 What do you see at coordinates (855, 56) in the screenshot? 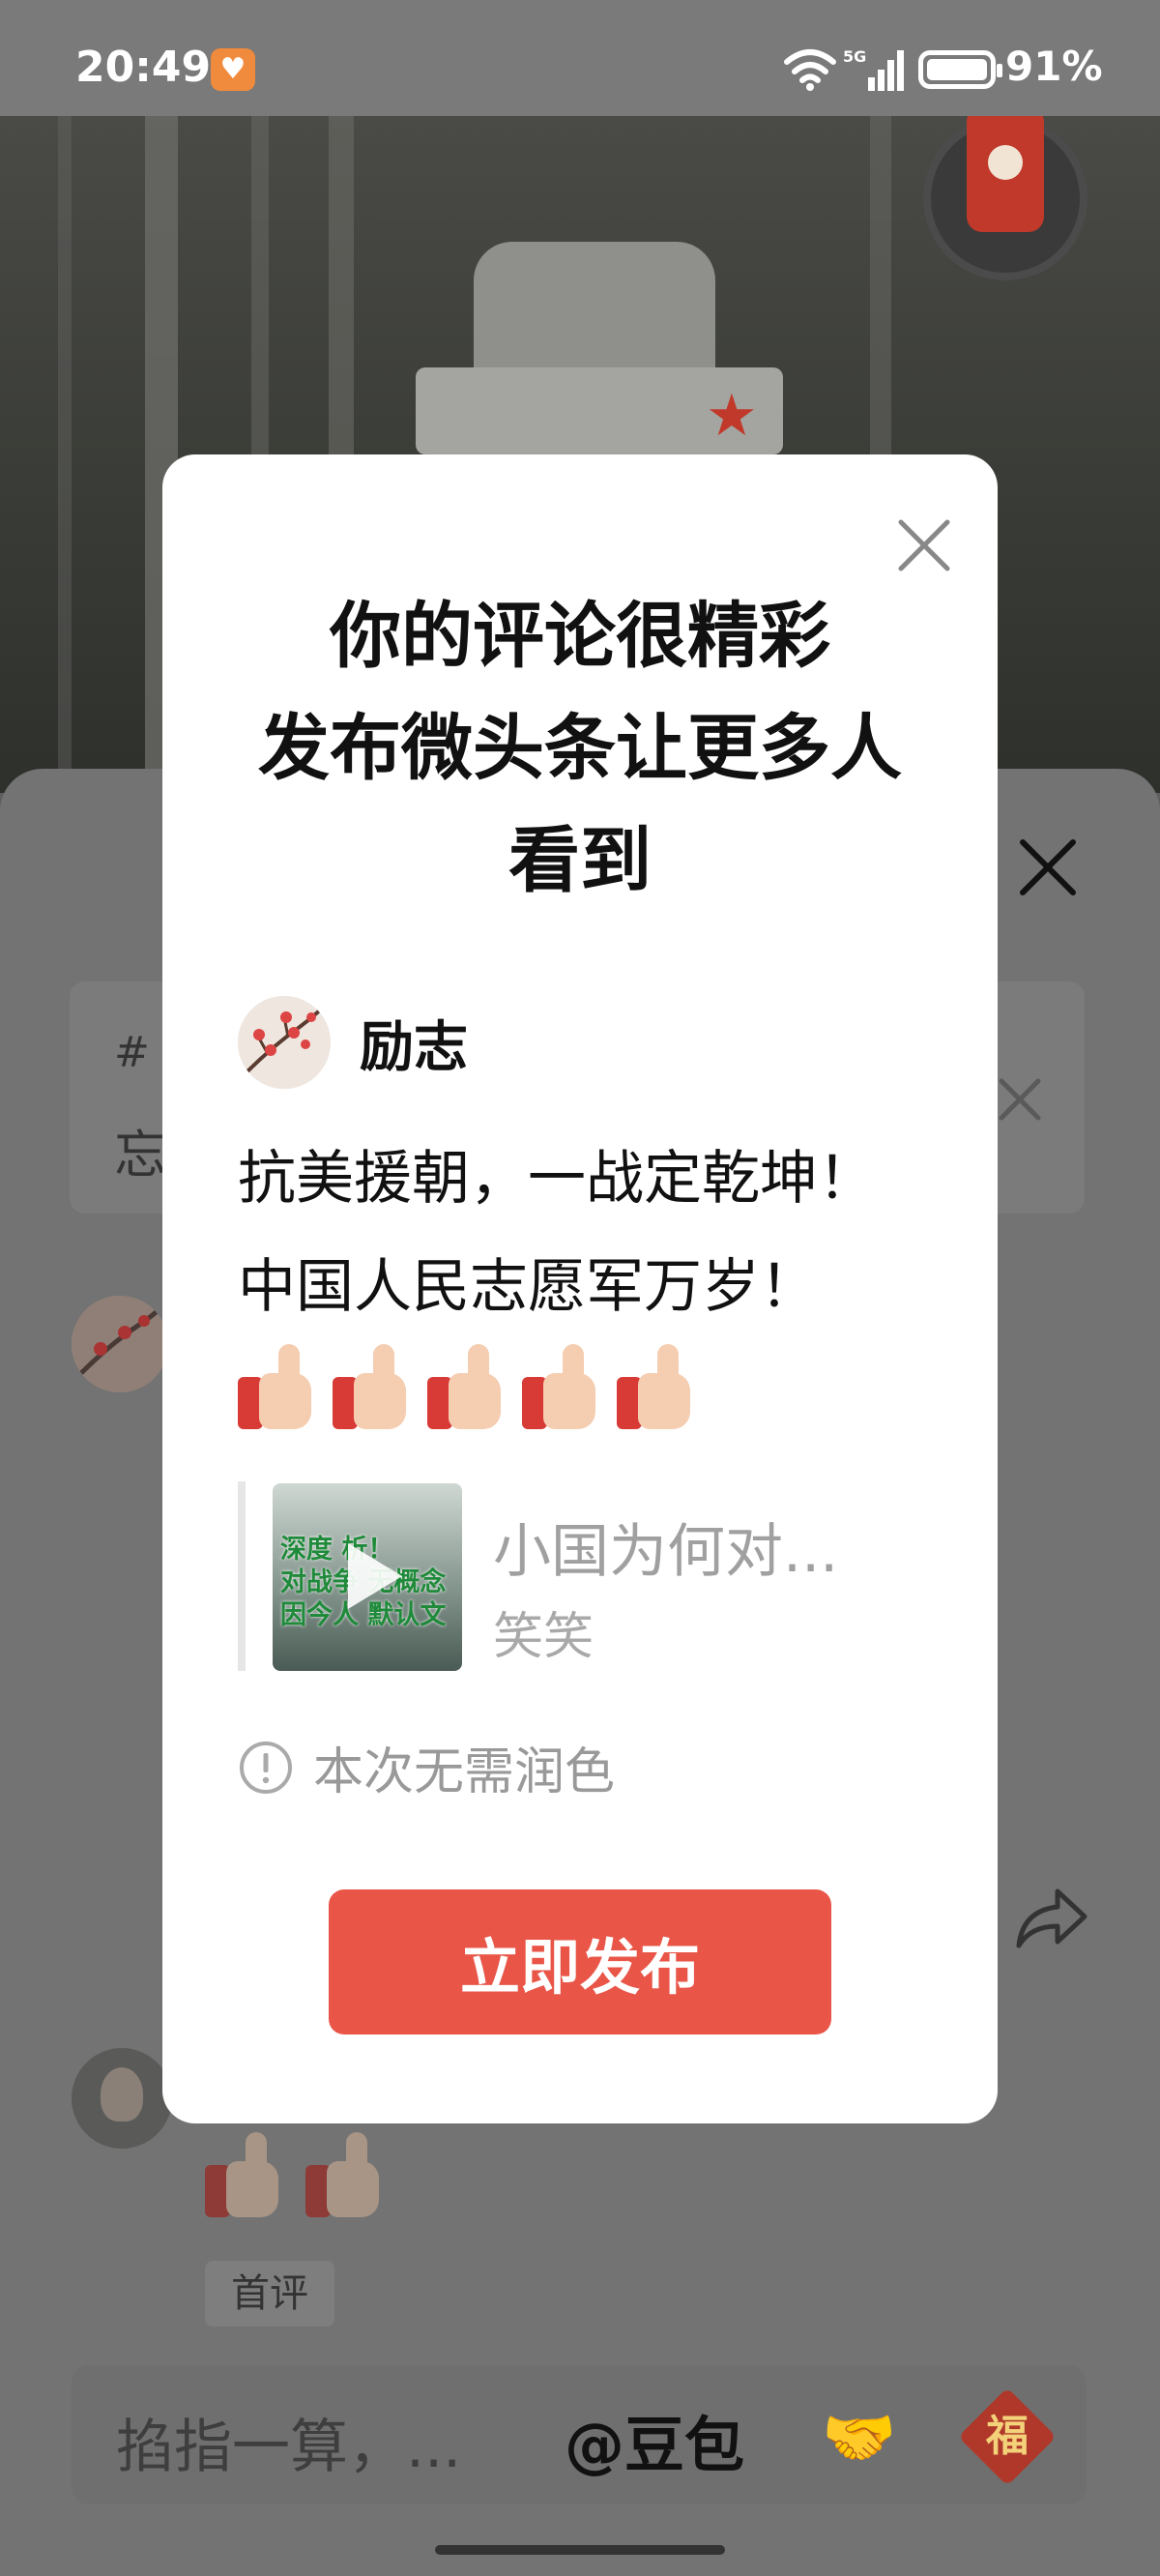
I see `network-label: 5G` at bounding box center [855, 56].